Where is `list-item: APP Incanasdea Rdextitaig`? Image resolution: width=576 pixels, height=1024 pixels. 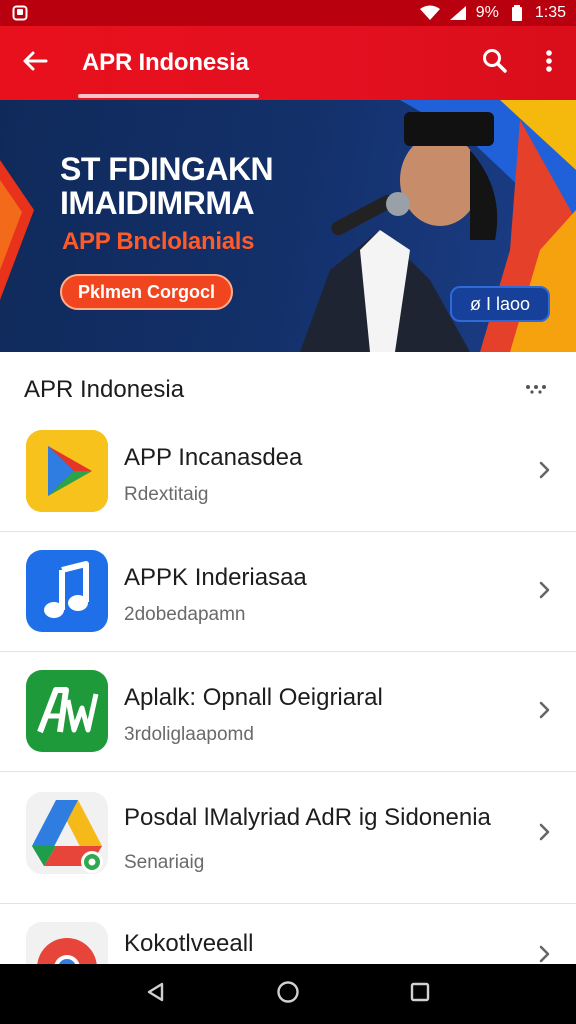 list-item: APP Incanasdea Rdextitaig is located at coordinates (288, 472).